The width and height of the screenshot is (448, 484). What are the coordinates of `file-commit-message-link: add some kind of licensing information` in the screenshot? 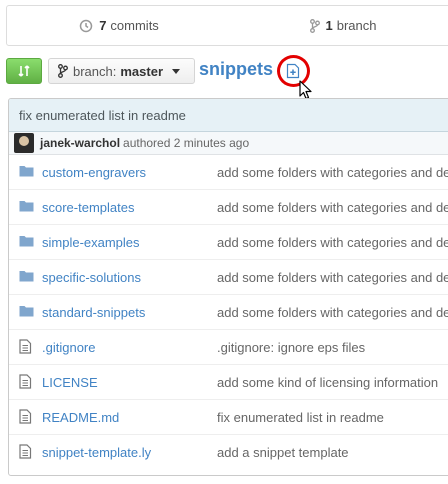 It's located at (327, 382).